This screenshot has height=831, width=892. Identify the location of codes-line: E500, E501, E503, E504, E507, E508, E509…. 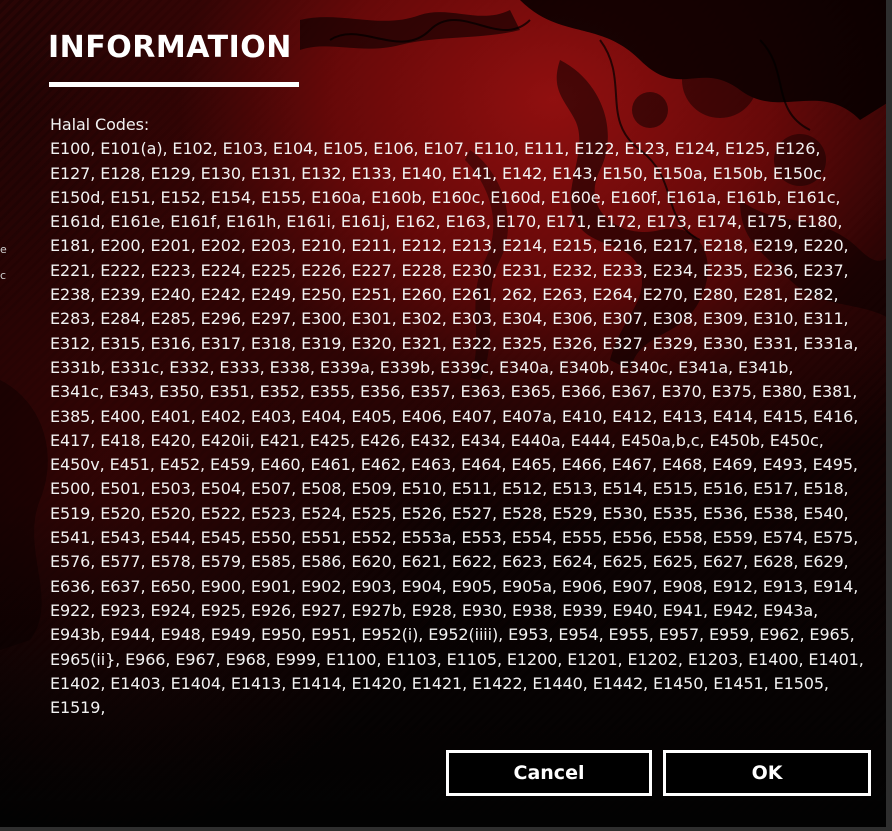
(449, 489).